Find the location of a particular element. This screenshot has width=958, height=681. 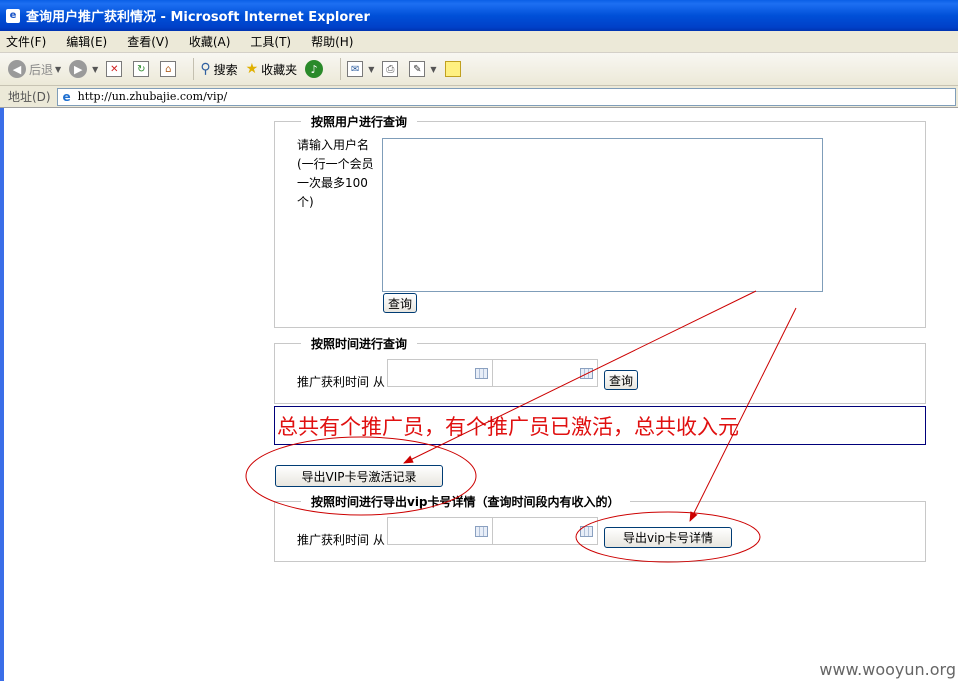

username-prompt-line: 一次最多100 is located at coordinates (332, 183).